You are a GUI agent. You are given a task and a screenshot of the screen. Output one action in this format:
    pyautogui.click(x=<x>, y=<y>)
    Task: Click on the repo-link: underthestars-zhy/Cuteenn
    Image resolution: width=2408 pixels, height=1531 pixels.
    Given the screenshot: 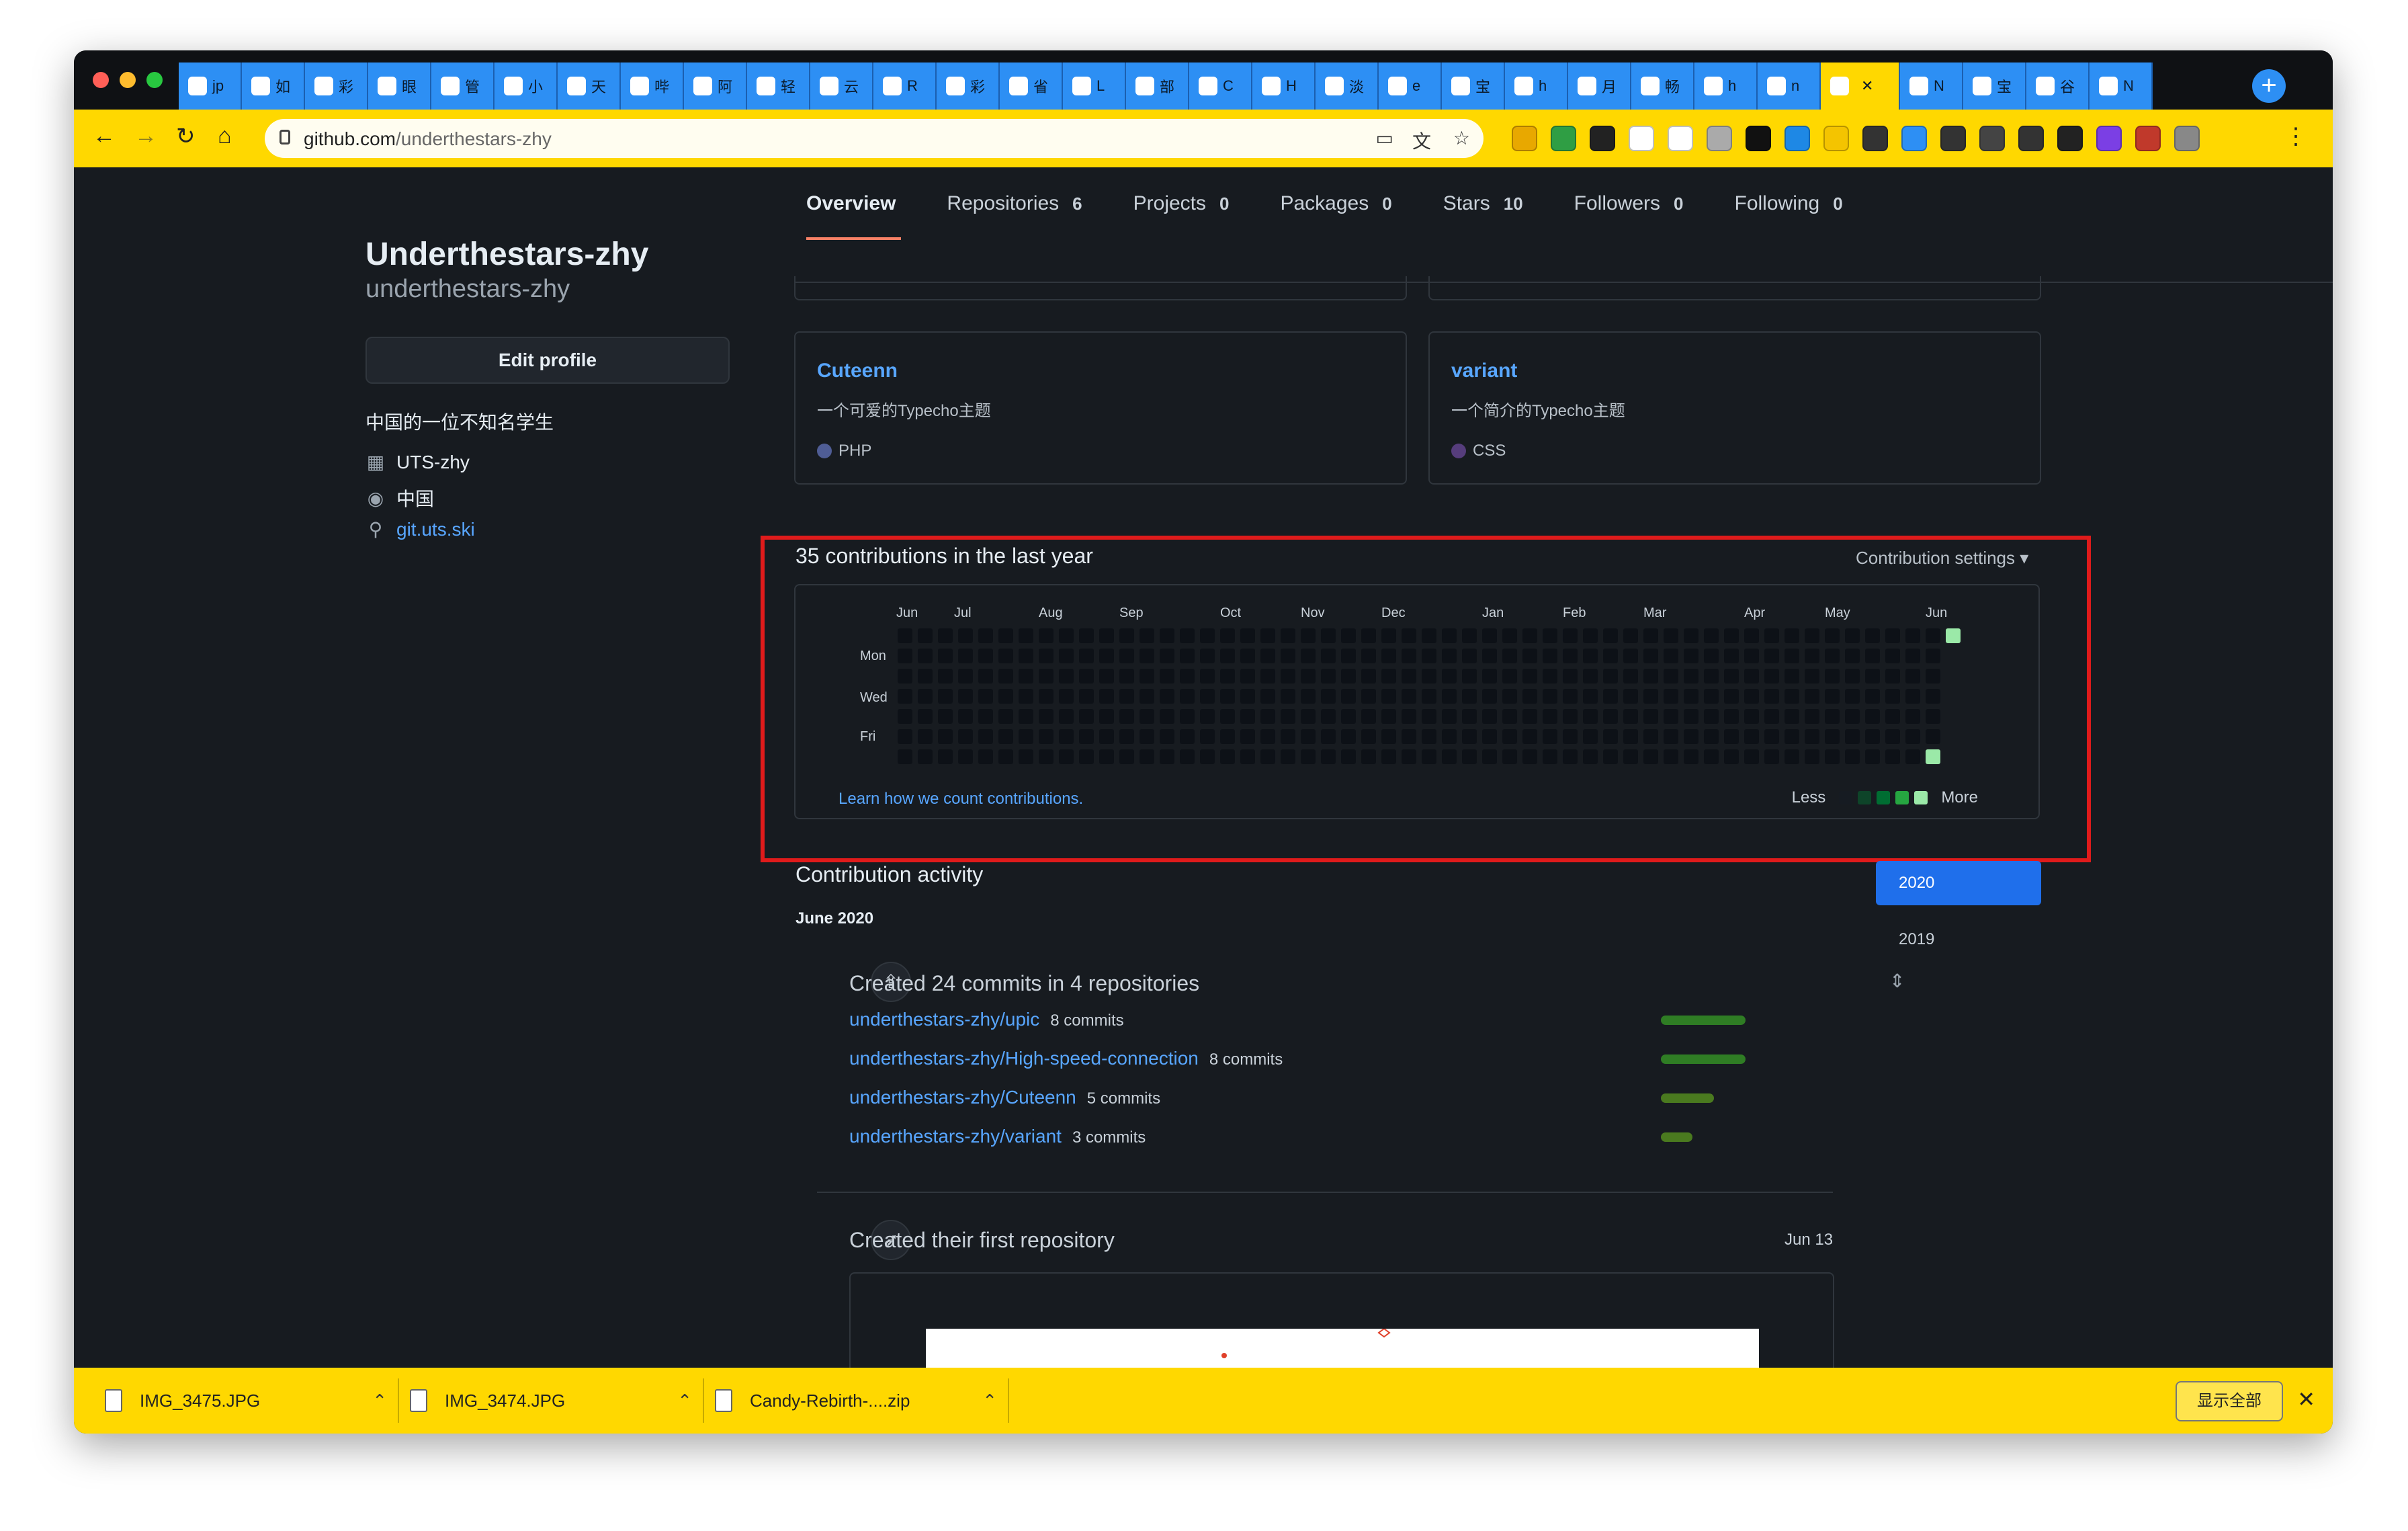 What is the action you would take?
    pyautogui.click(x=962, y=1097)
    